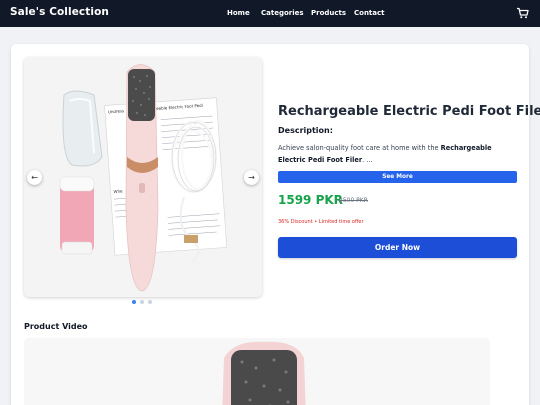 This screenshot has height=405, width=540. I want to click on nav-link-products: Products, so click(328, 13).